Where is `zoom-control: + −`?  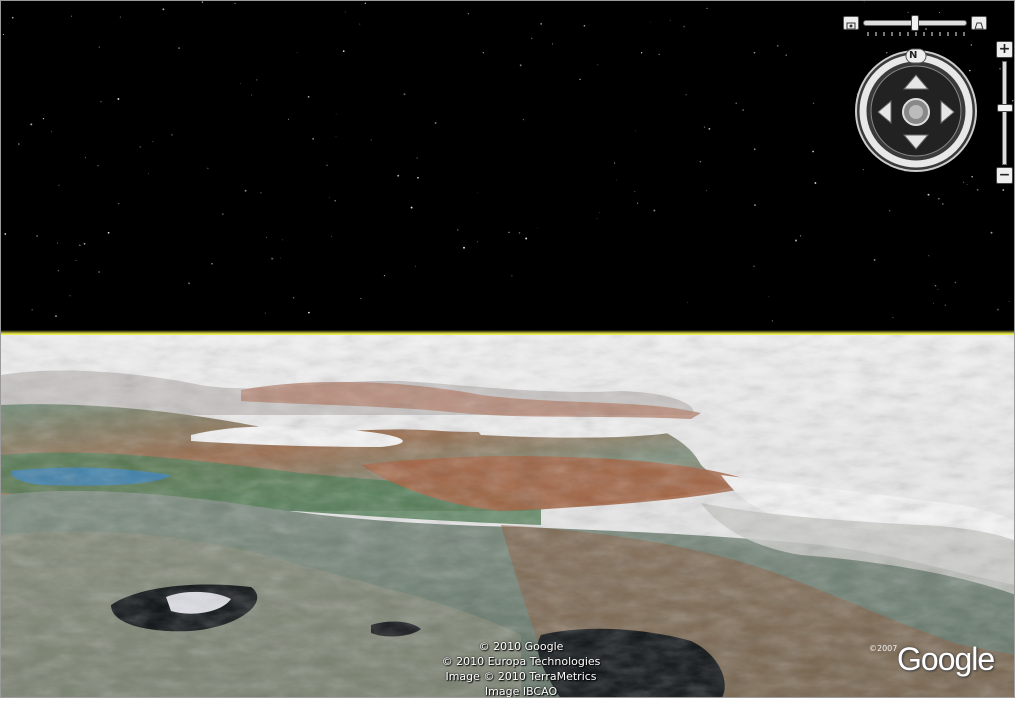
zoom-control: + − is located at coordinates (1004, 114).